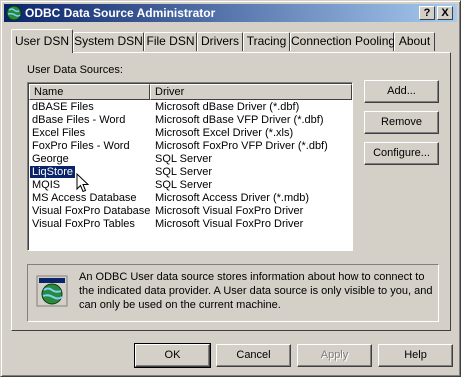 This screenshot has width=461, height=377. I want to click on window-title: ODBC Data Source Administrator, so click(120, 13).